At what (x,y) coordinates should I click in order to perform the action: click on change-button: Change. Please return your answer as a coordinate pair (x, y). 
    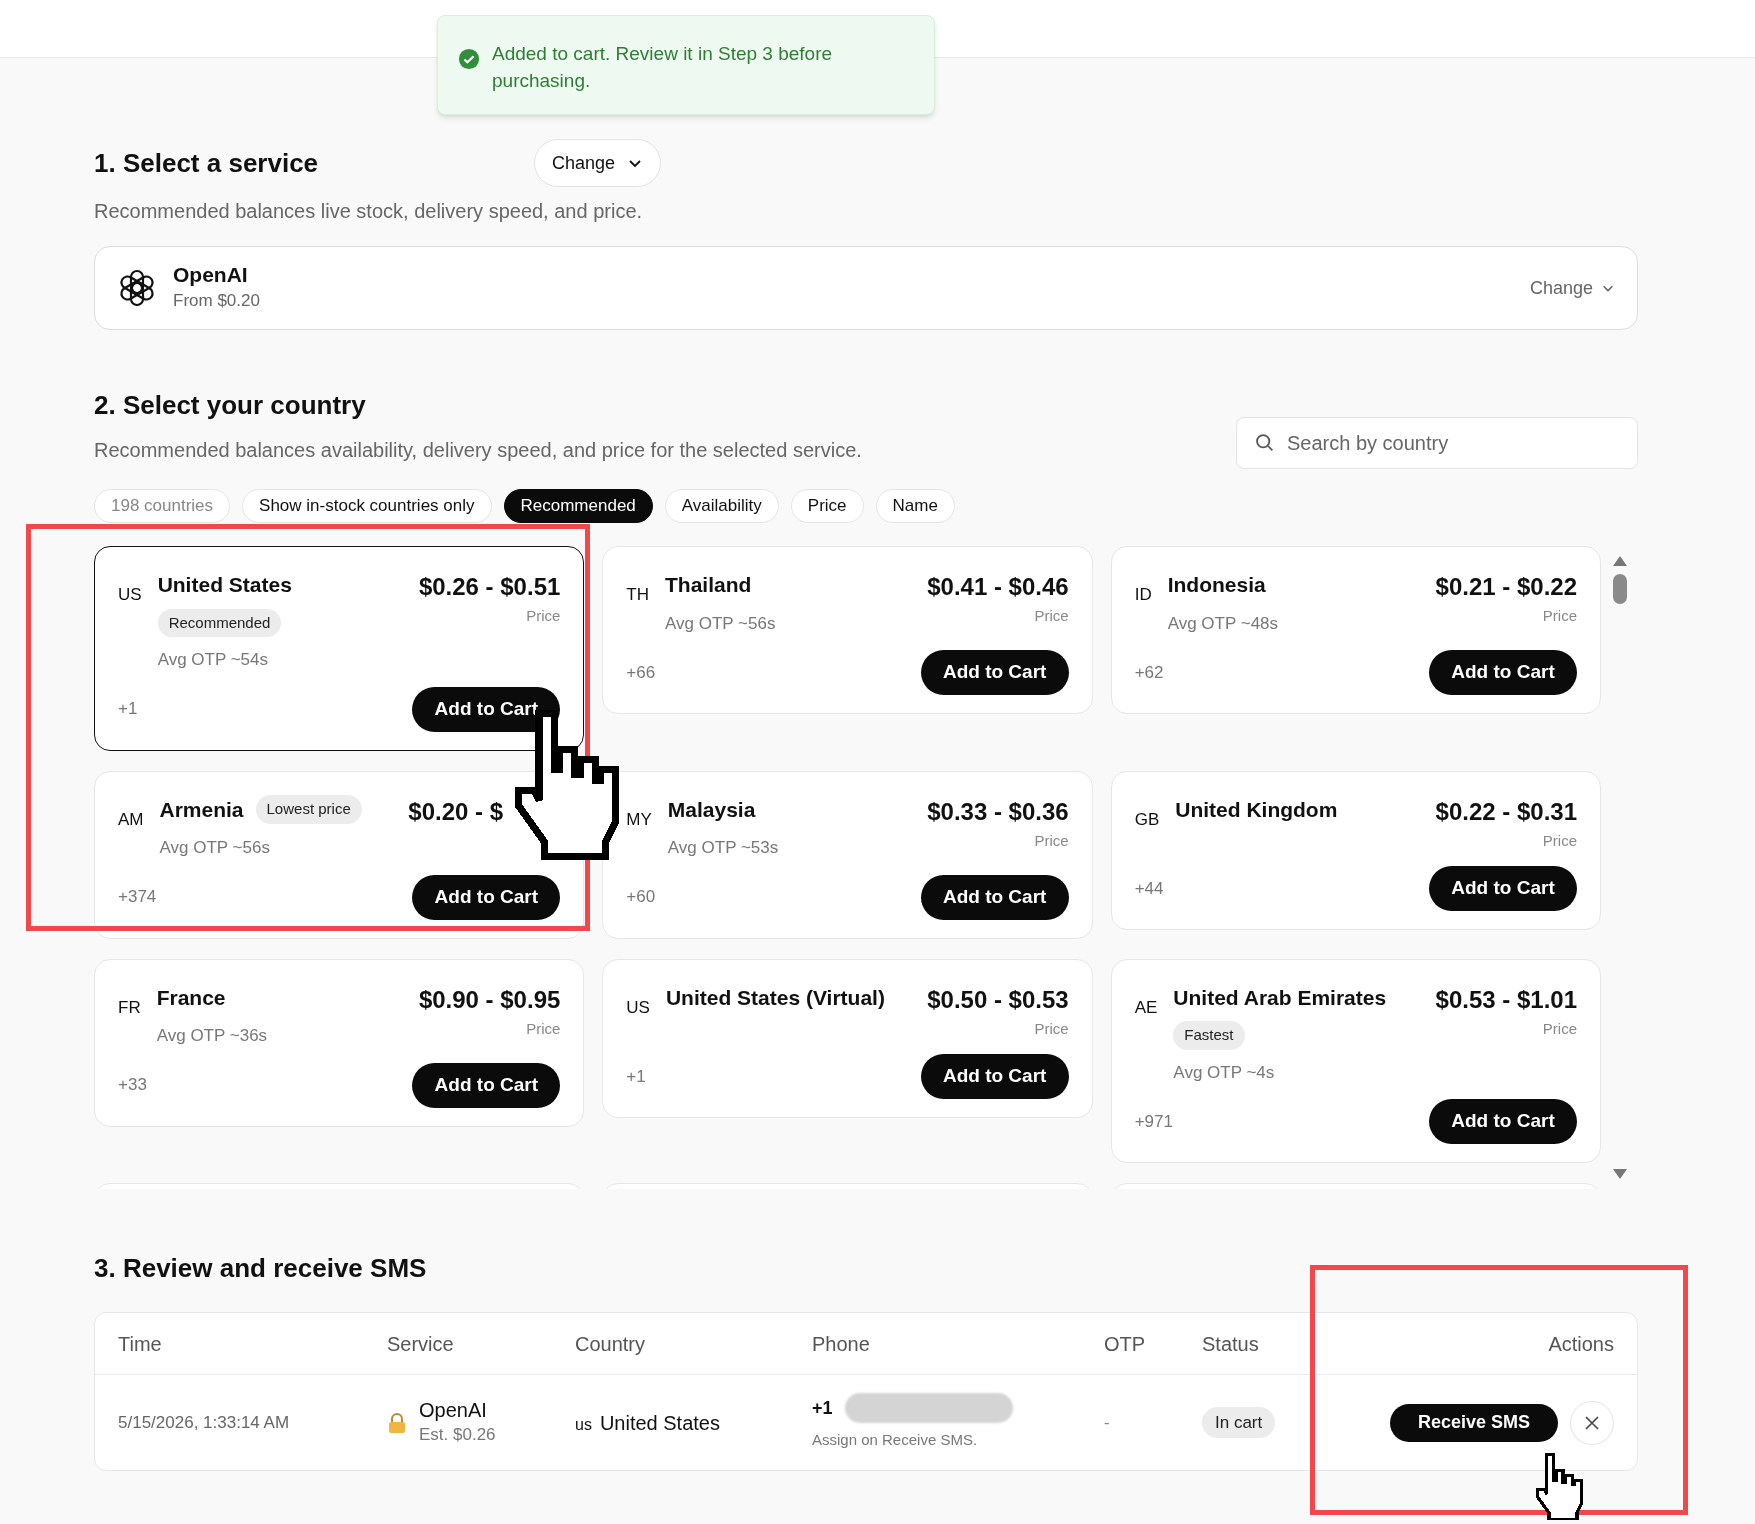
    Looking at the image, I should click on (598, 163).